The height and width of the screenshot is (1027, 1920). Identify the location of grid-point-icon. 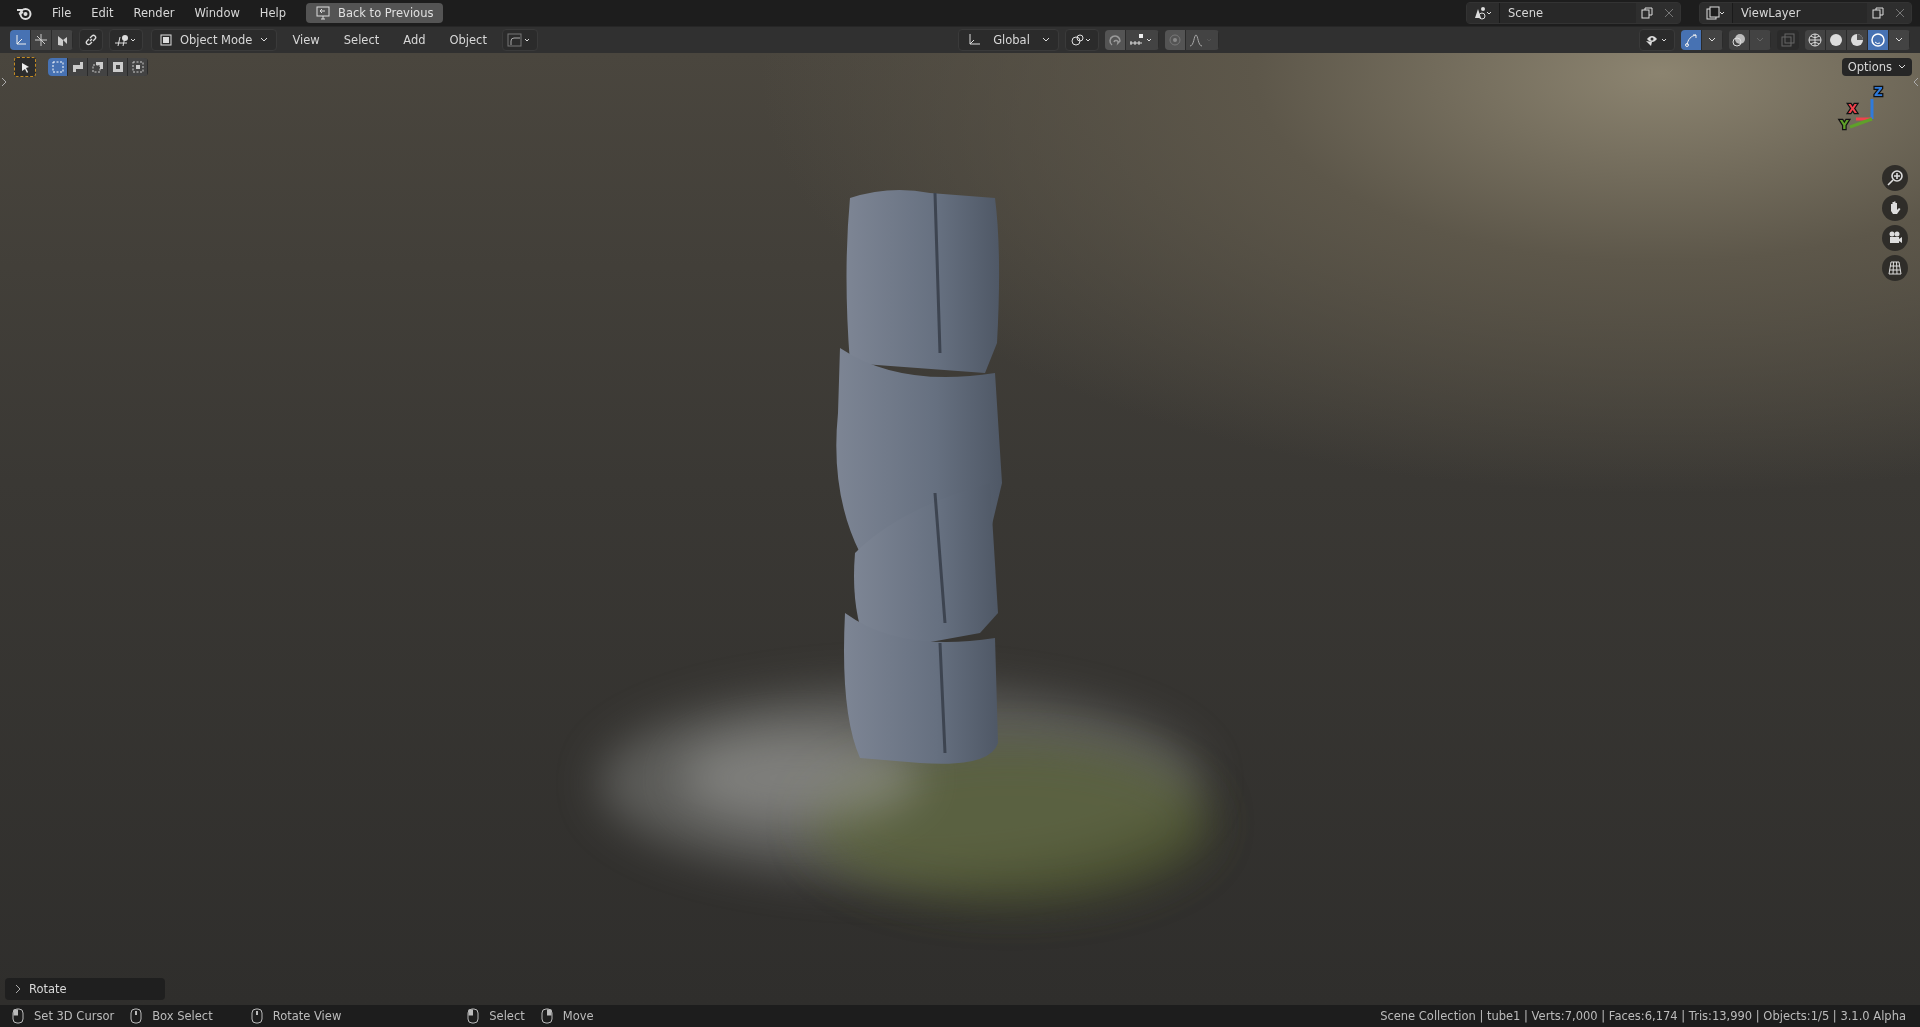
(126, 40).